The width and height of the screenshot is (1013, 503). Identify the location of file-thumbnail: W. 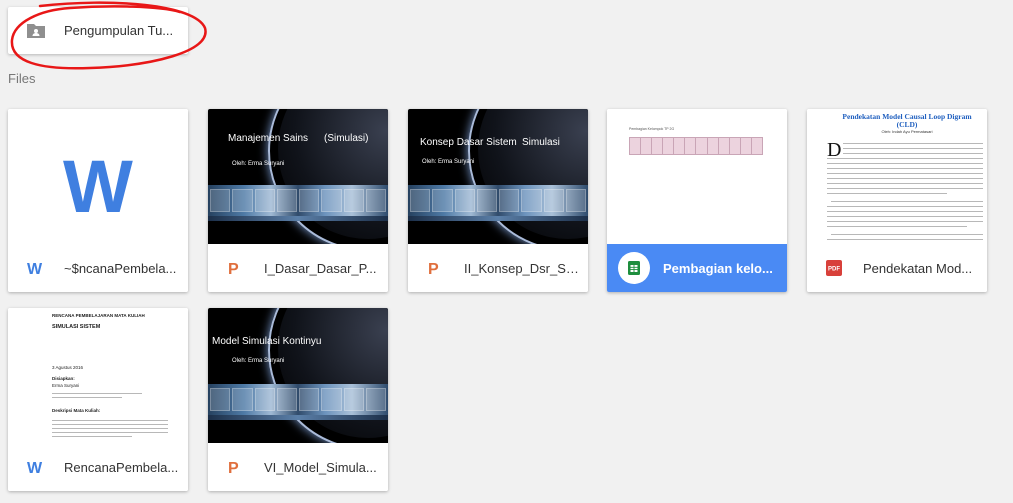
(98, 176).